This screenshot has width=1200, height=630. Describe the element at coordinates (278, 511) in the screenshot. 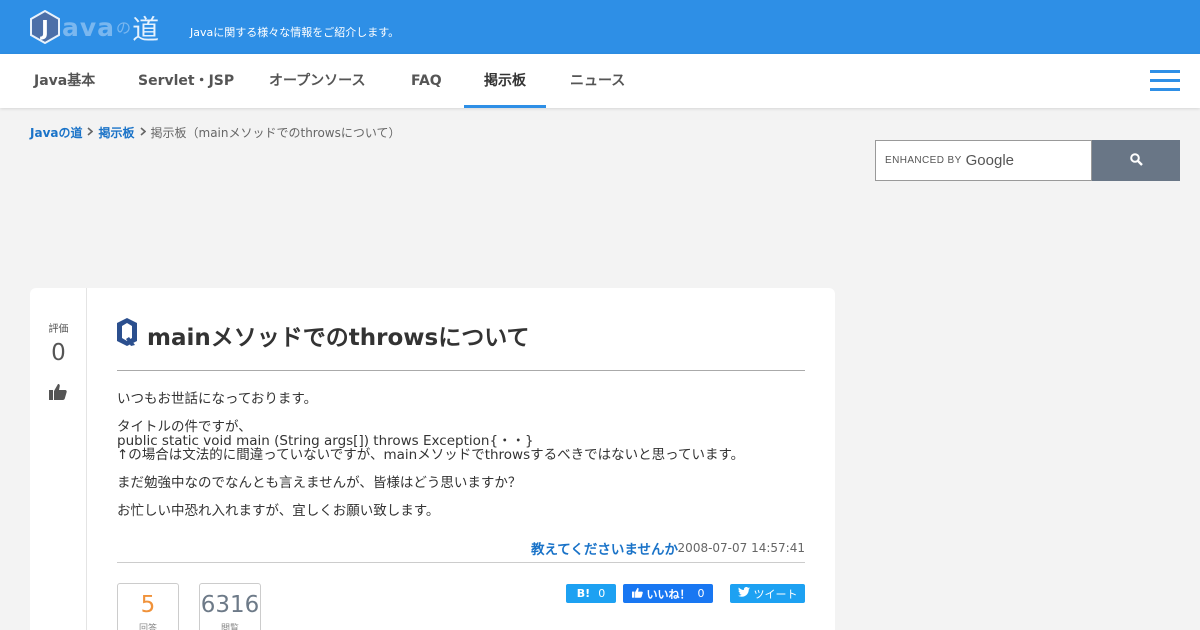

I see `question-body-line: お忙しい中恐れ入れますが、宜しくお願い致します。` at that location.